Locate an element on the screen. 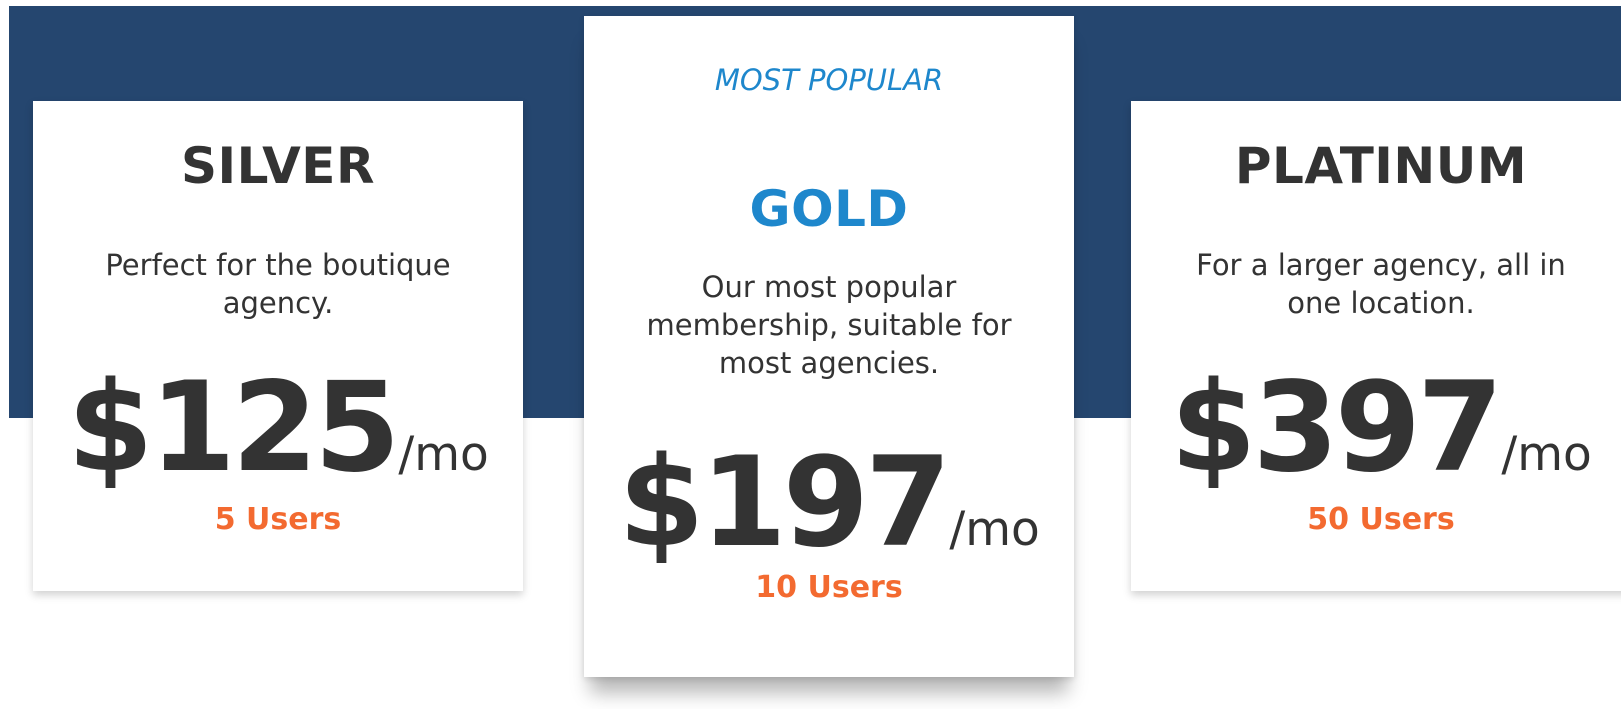 The height and width of the screenshot is (709, 1621). plan-description: Perfect for the boutique agency. is located at coordinates (278, 284).